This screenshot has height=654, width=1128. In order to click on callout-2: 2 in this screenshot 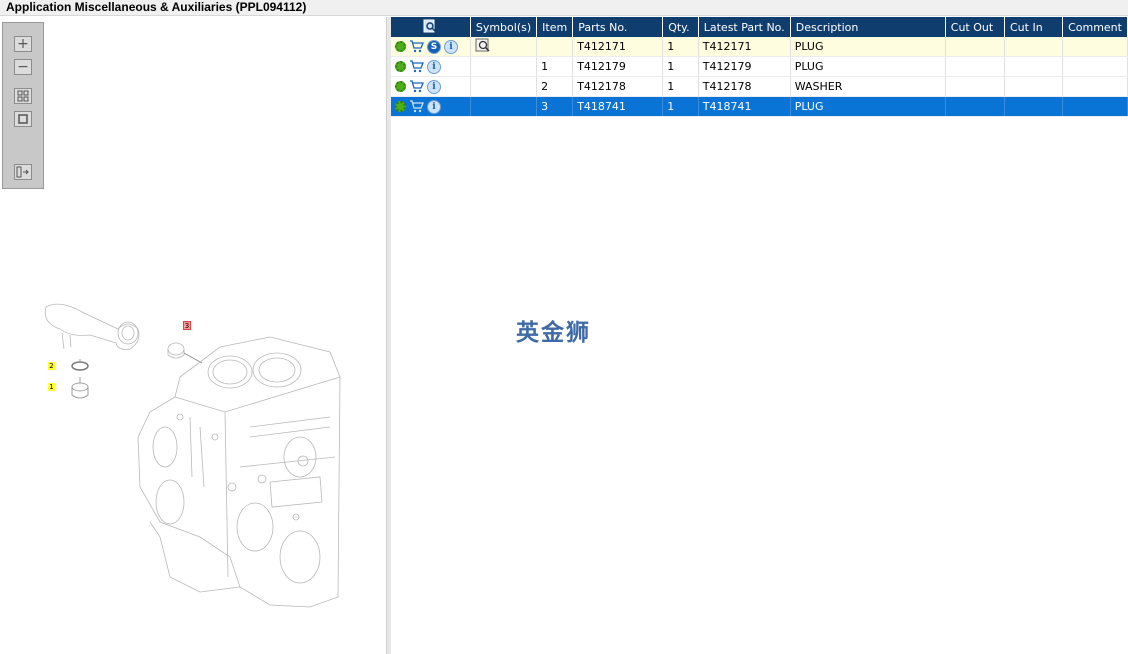, I will do `click(51, 366)`.